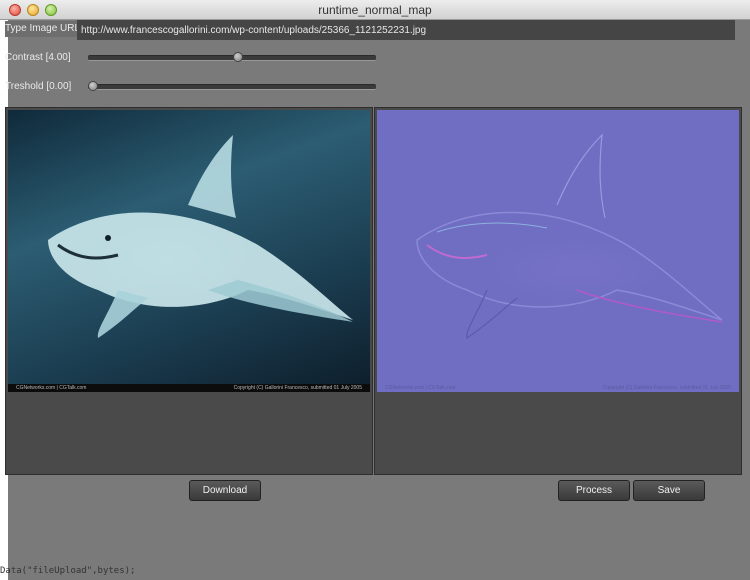  What do you see at coordinates (406, 30) in the screenshot?
I see `image-url-input` at bounding box center [406, 30].